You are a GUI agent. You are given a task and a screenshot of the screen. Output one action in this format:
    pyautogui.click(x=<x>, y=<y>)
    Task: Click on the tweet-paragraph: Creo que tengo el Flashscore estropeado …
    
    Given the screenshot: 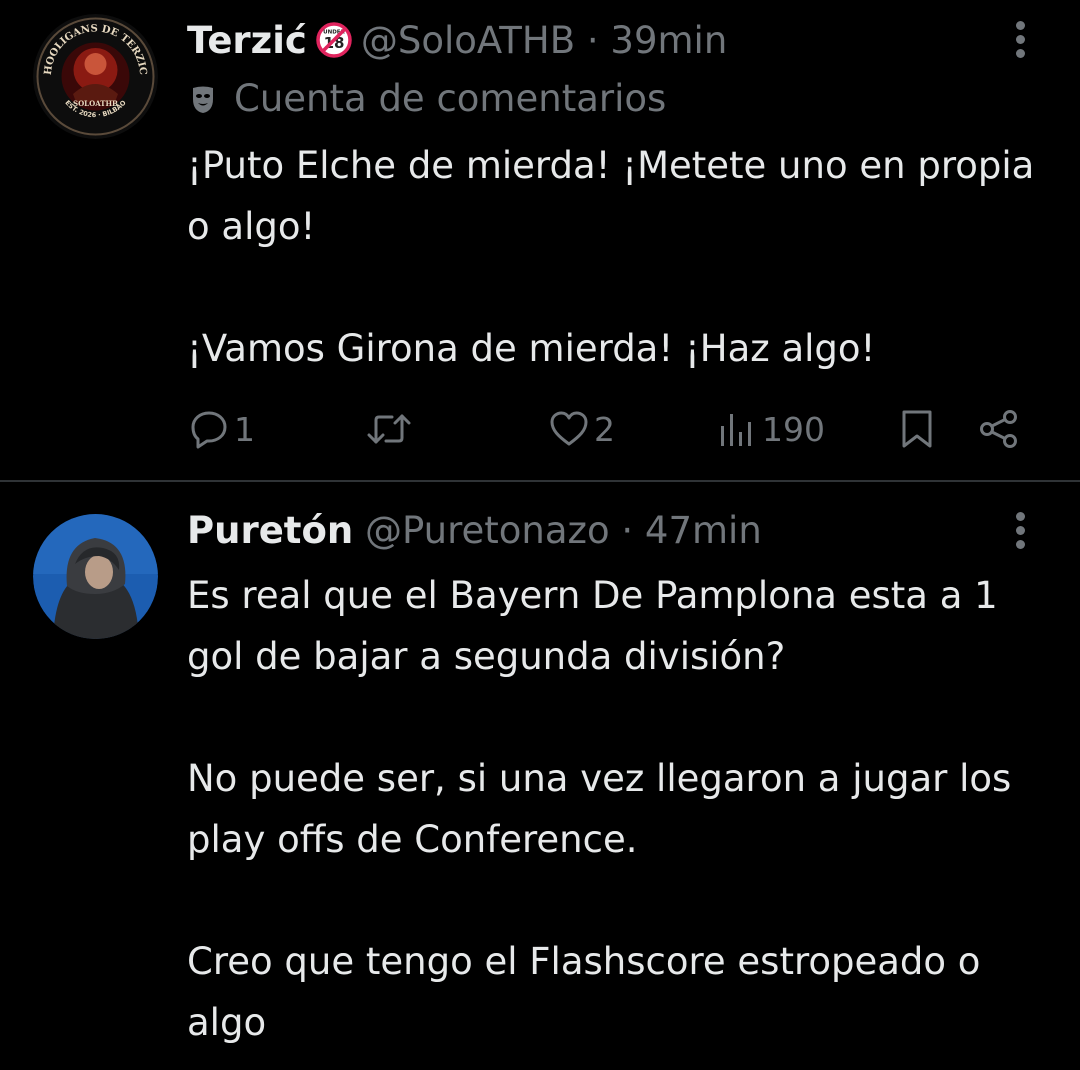 What is the action you would take?
    pyautogui.click(x=584, y=992)
    